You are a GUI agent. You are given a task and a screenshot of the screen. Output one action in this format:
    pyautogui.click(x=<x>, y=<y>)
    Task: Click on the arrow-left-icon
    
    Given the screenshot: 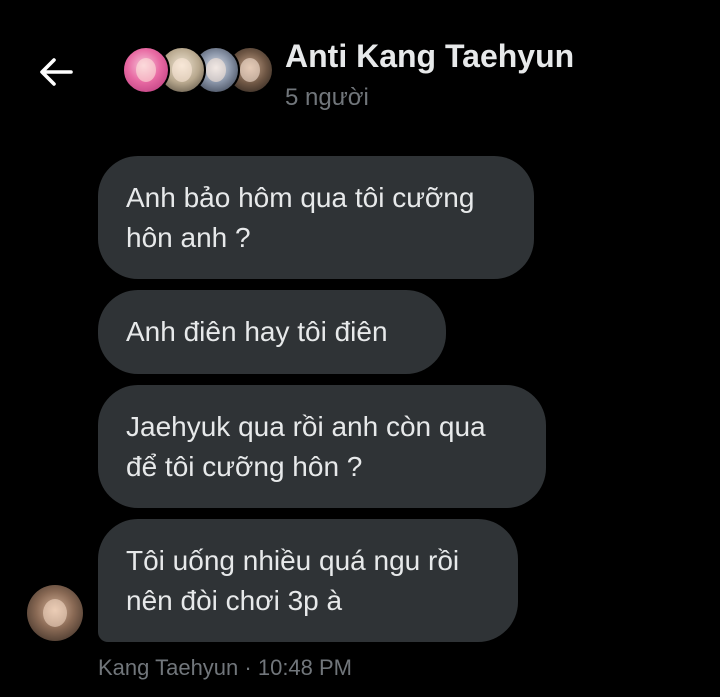 What is the action you would take?
    pyautogui.click(x=56, y=72)
    